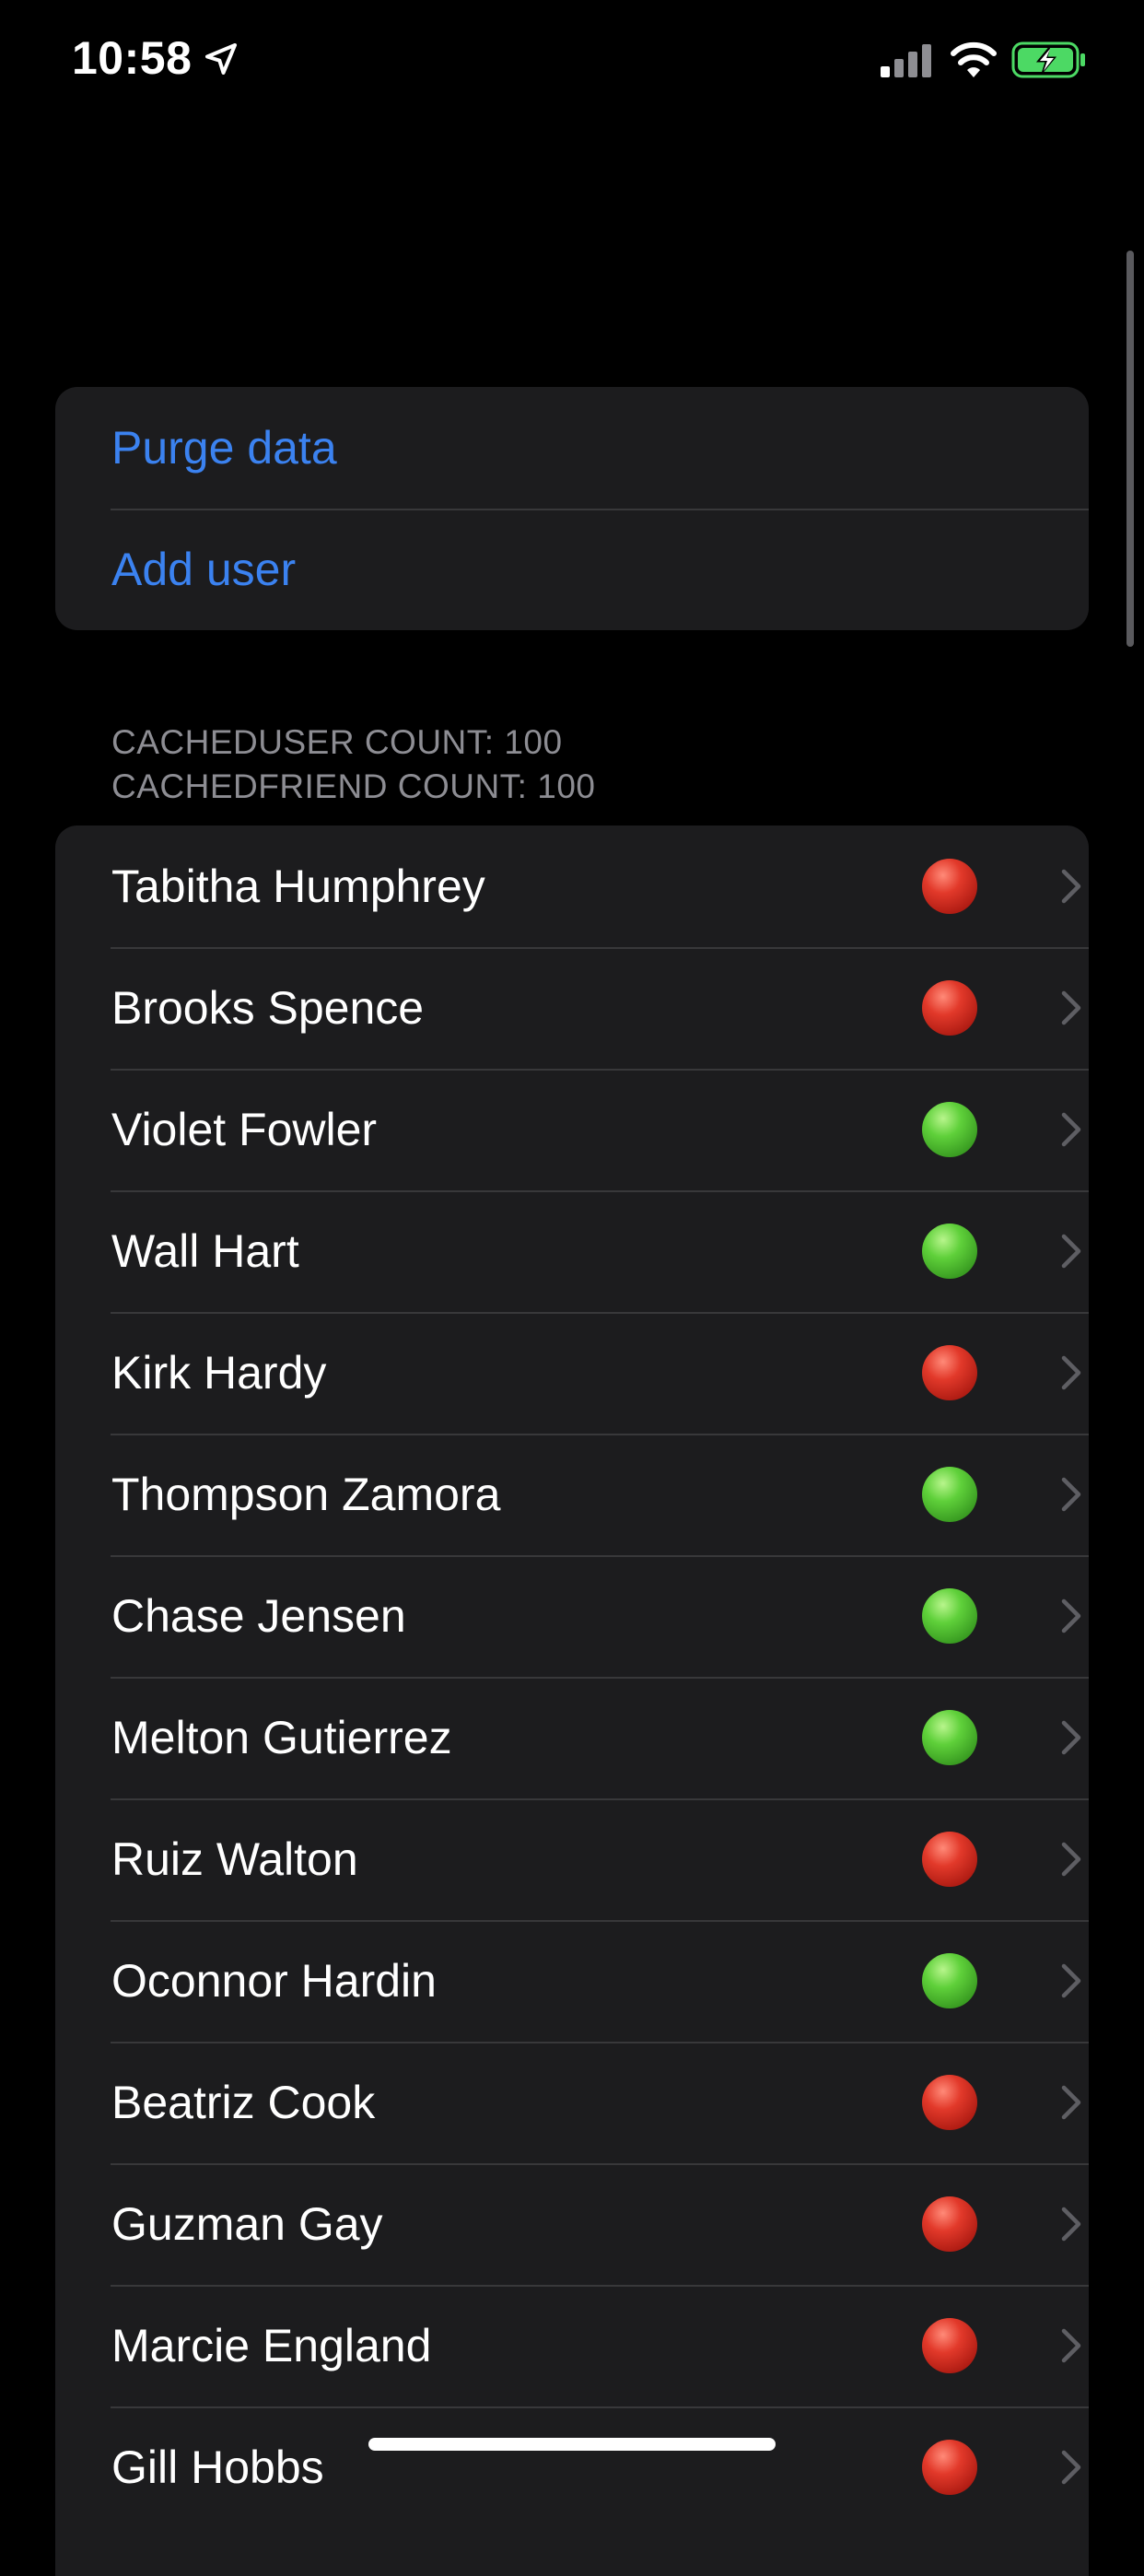 This screenshot has height=2576, width=1144. Describe the element at coordinates (353, 786) in the screenshot. I see `cachedfriend-count: CACHEDFRIEND COUNT: 100` at that location.